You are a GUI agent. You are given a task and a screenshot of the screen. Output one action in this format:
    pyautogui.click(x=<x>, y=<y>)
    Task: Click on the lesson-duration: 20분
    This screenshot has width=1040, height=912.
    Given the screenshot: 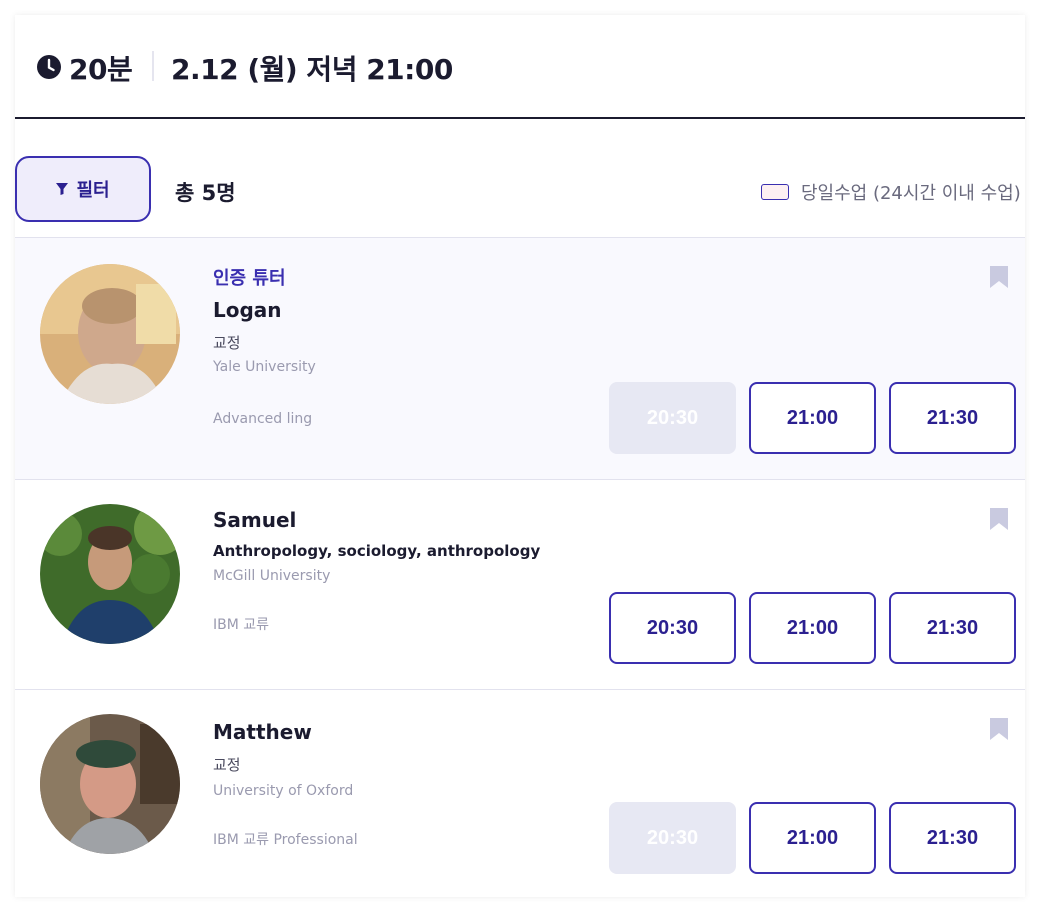 What is the action you would take?
    pyautogui.click(x=101, y=69)
    